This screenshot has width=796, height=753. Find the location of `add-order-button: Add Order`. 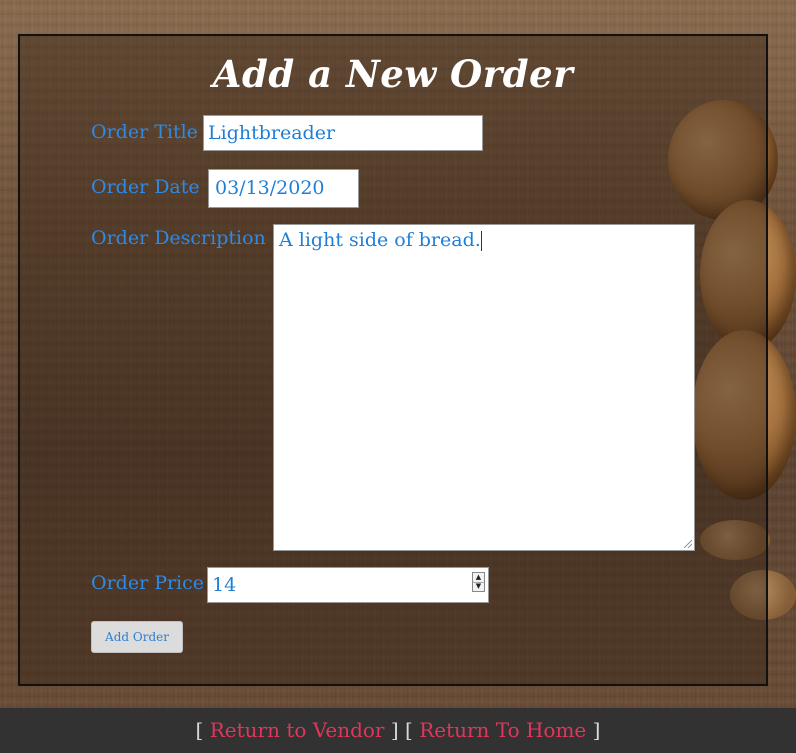

add-order-button: Add Order is located at coordinates (137, 637).